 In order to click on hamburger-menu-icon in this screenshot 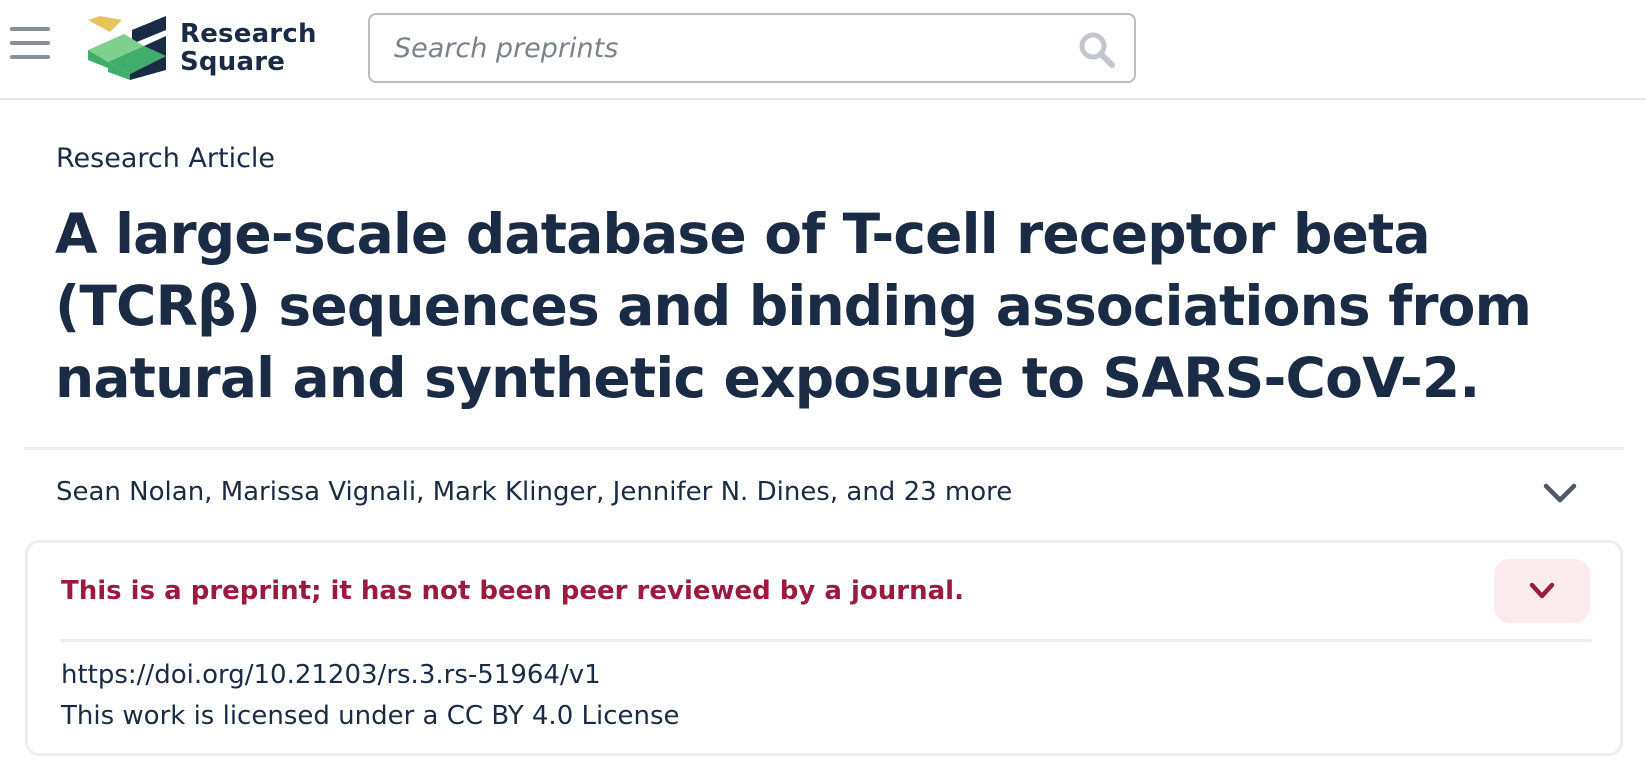, I will do `click(30, 44)`.